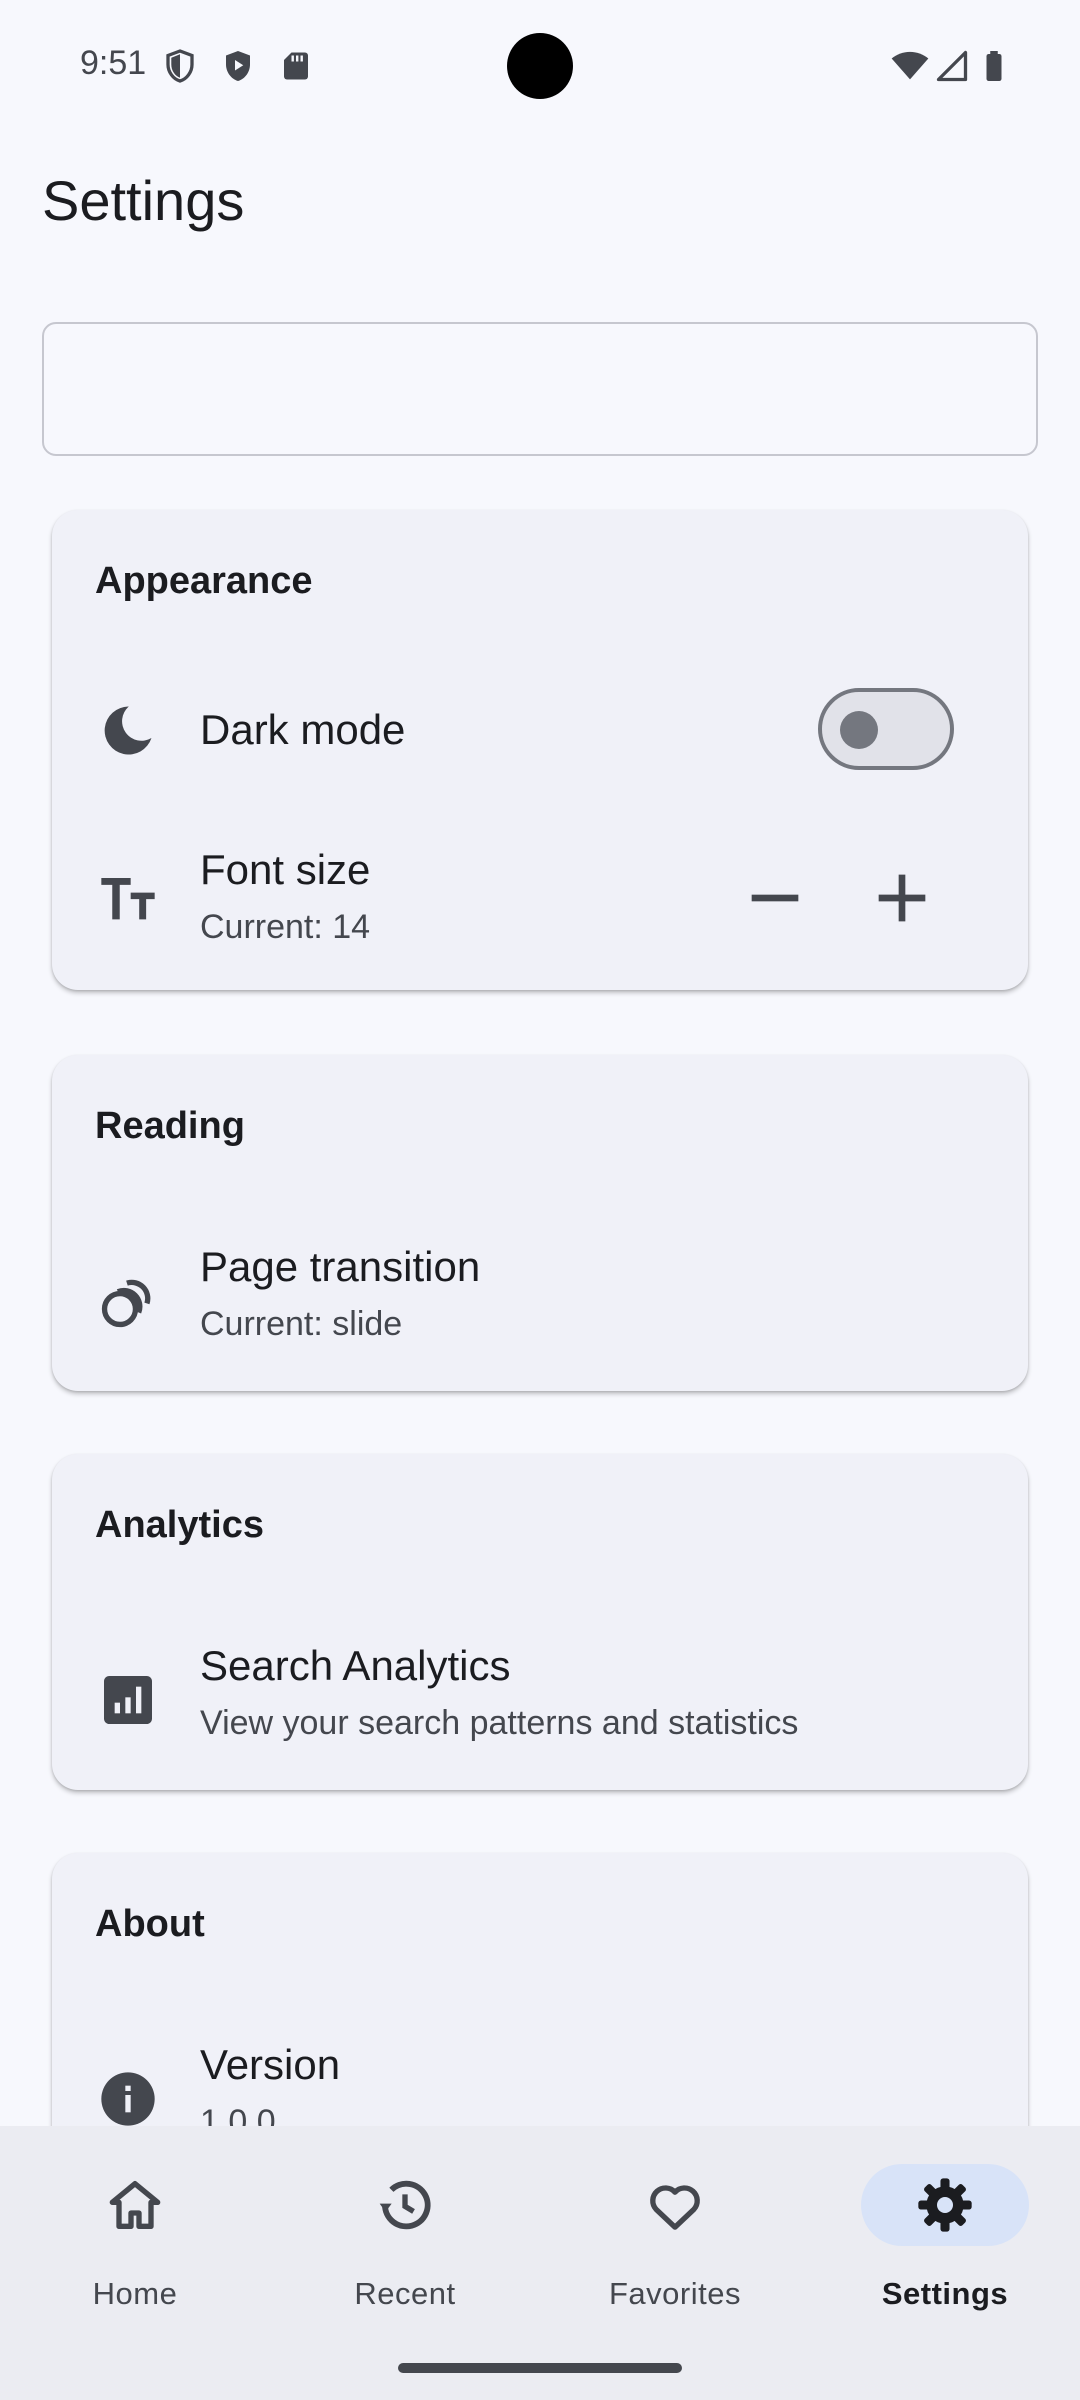 The width and height of the screenshot is (1080, 2400). I want to click on toggle-thumb, so click(859, 730).